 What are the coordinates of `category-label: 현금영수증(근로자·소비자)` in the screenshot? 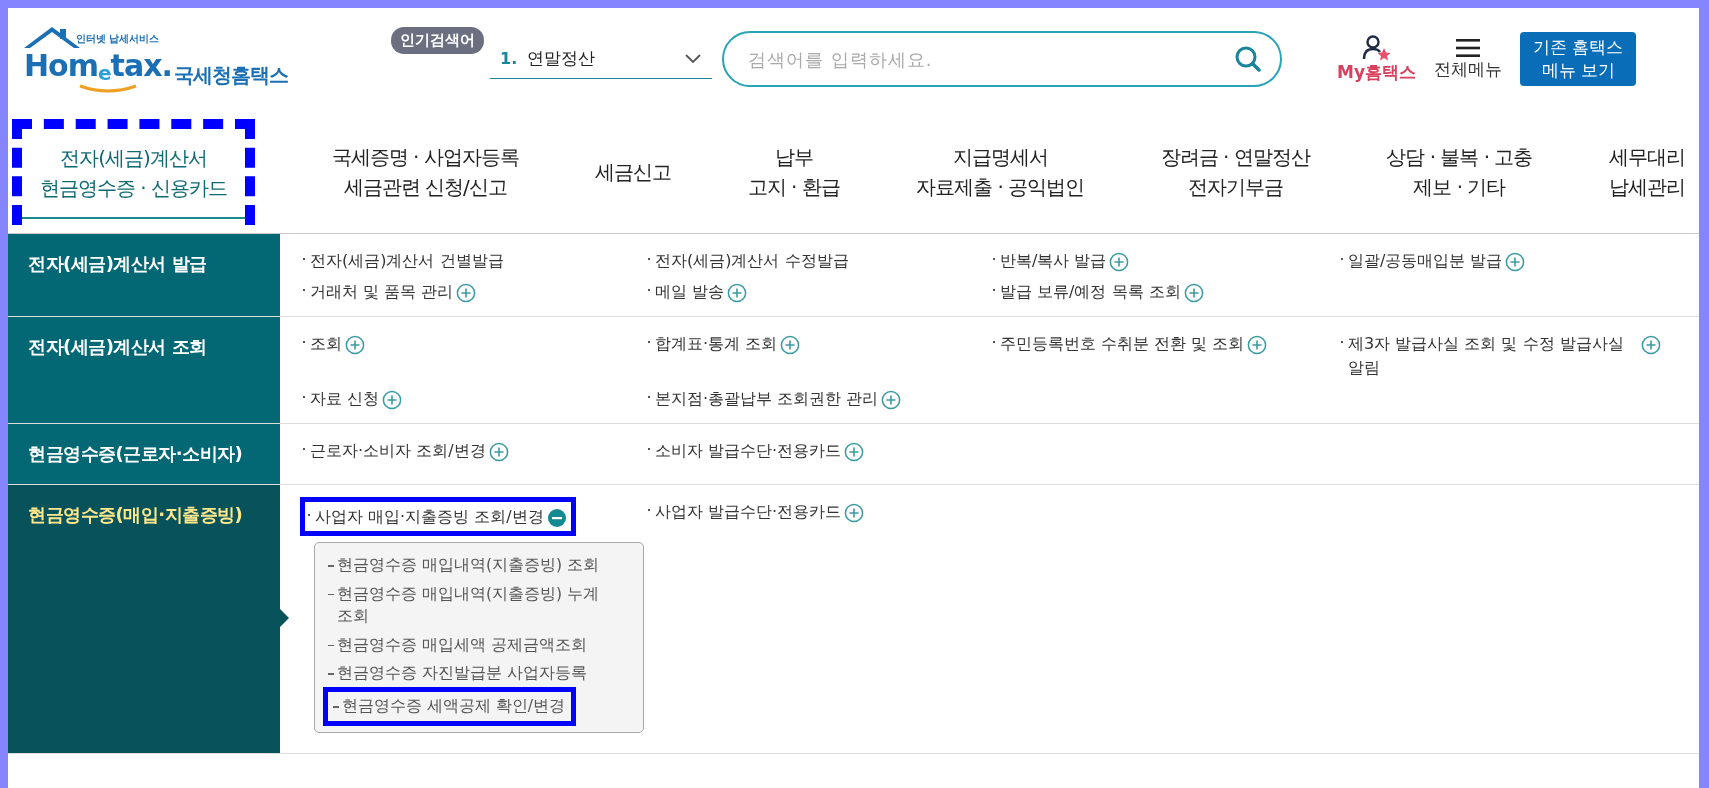 It's located at (144, 453).